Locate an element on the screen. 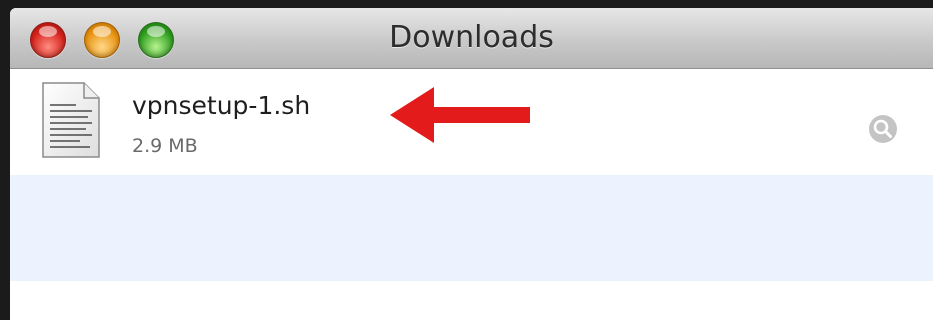 This screenshot has width=933, height=320. list-item is located at coordinates (471, 300).